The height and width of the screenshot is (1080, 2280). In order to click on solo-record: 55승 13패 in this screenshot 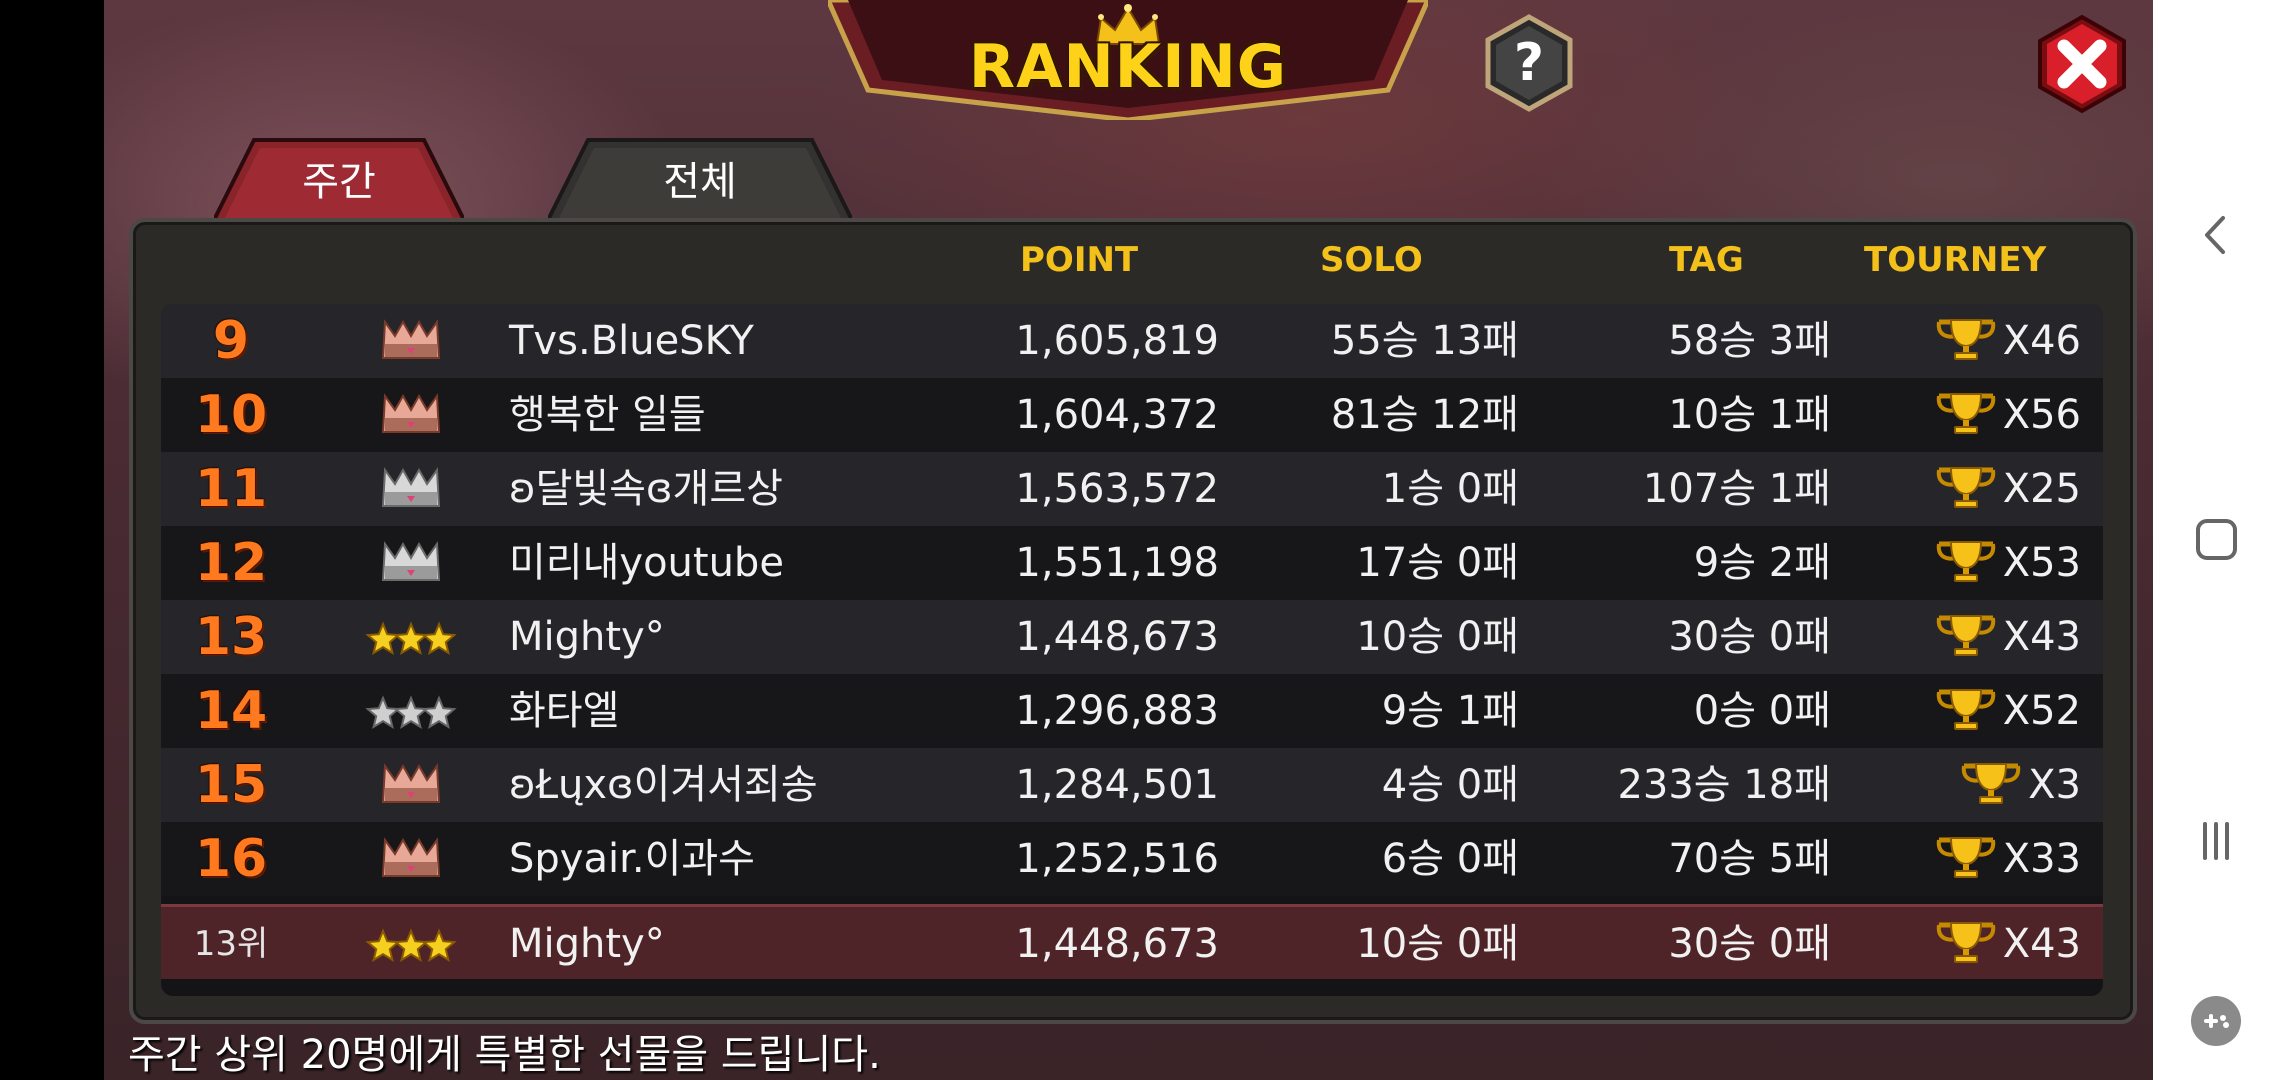, I will do `click(1424, 341)`.